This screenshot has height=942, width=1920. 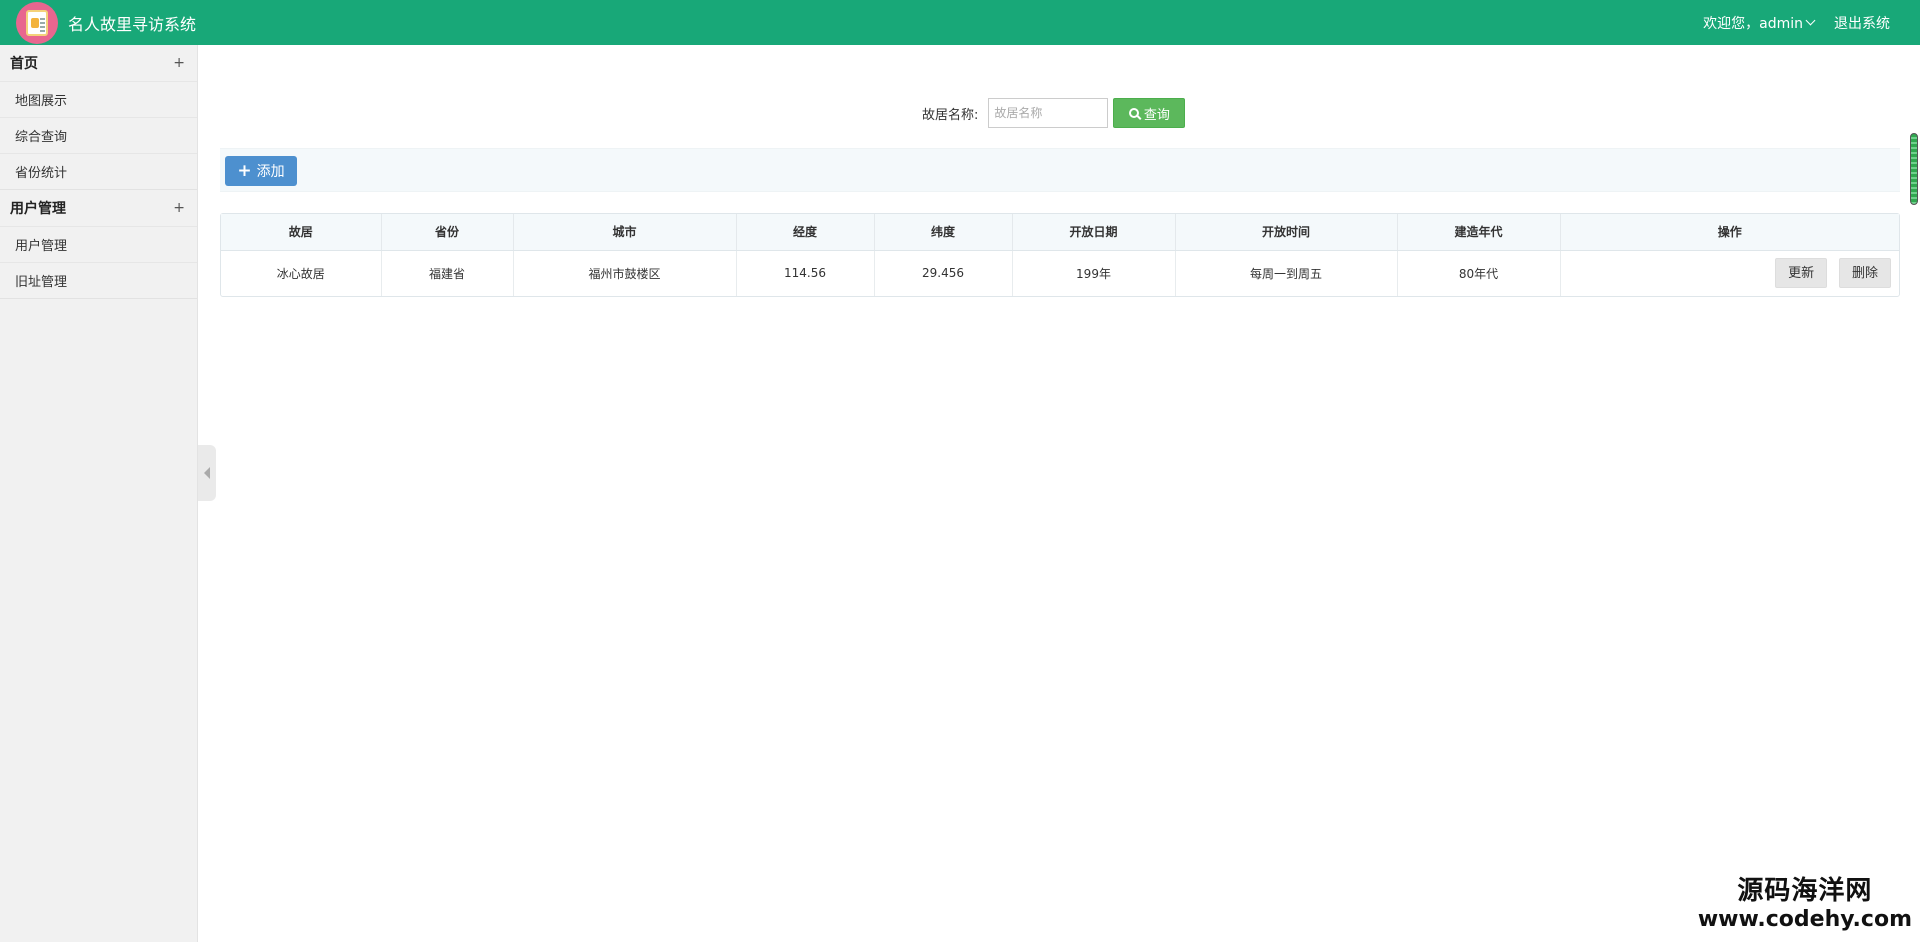 What do you see at coordinates (1286, 232) in the screenshot?
I see `col-open-time: 开放时间` at bounding box center [1286, 232].